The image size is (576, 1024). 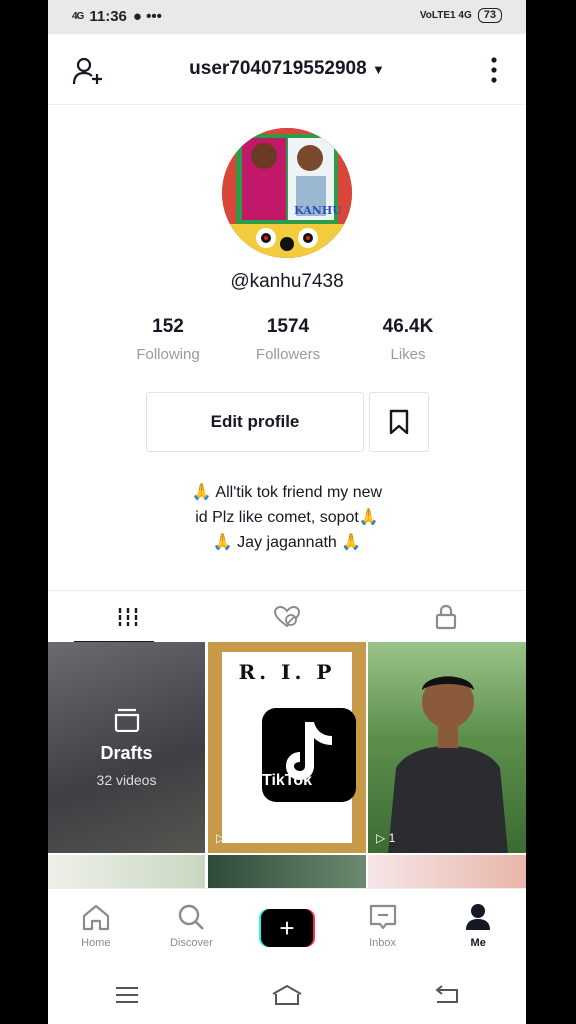 I want to click on video-thumbnail: R. I. P TikTok ▷ 55, so click(x=287, y=747).